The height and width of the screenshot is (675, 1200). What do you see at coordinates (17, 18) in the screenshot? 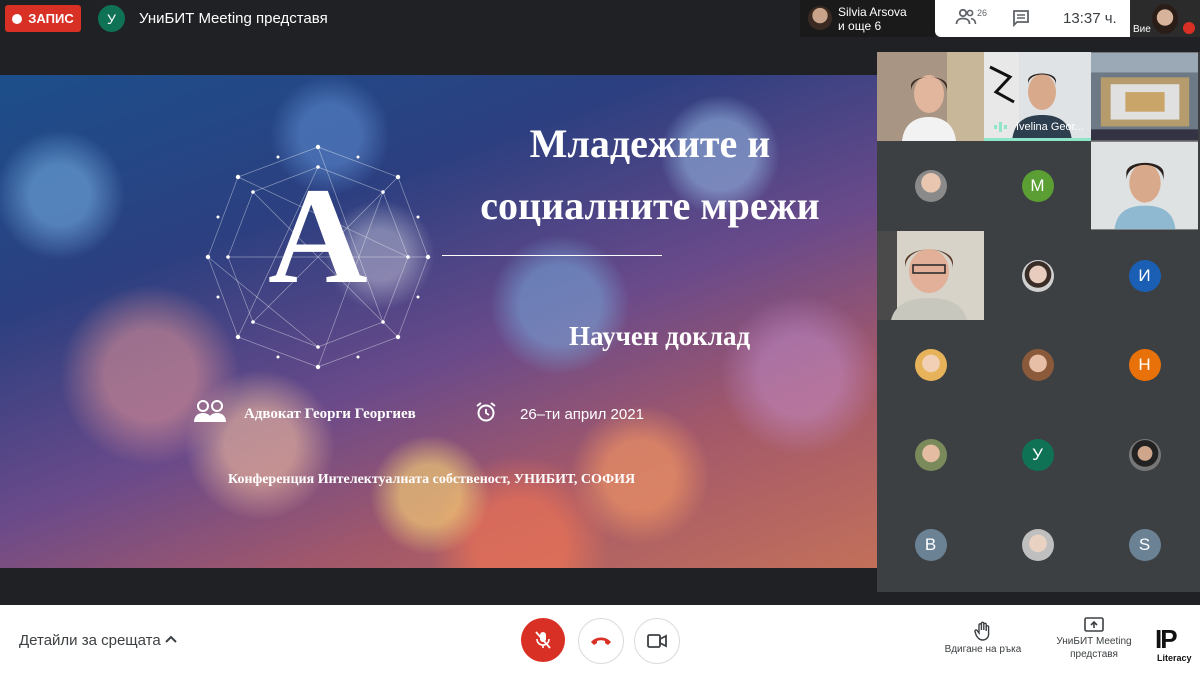
I see `record-dot-icon` at bounding box center [17, 18].